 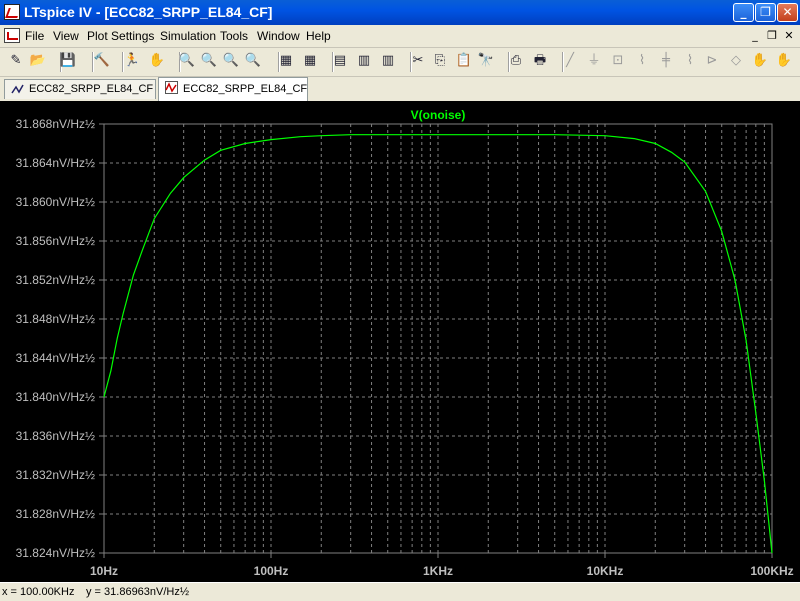 I want to click on paste-icon: 📋, so click(x=464, y=61).